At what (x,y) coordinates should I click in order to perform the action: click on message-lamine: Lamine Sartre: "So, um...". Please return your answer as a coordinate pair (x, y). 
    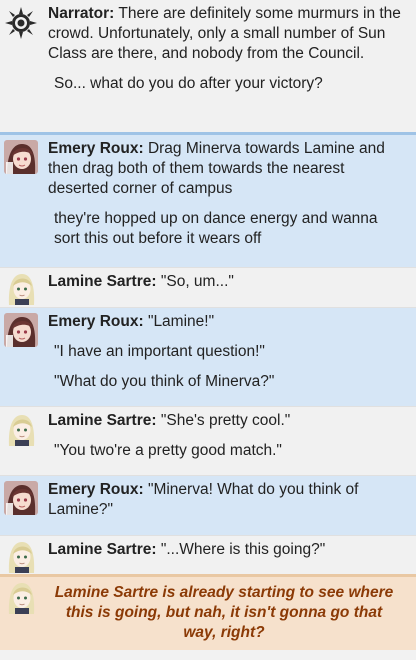
    Looking at the image, I should click on (208, 287).